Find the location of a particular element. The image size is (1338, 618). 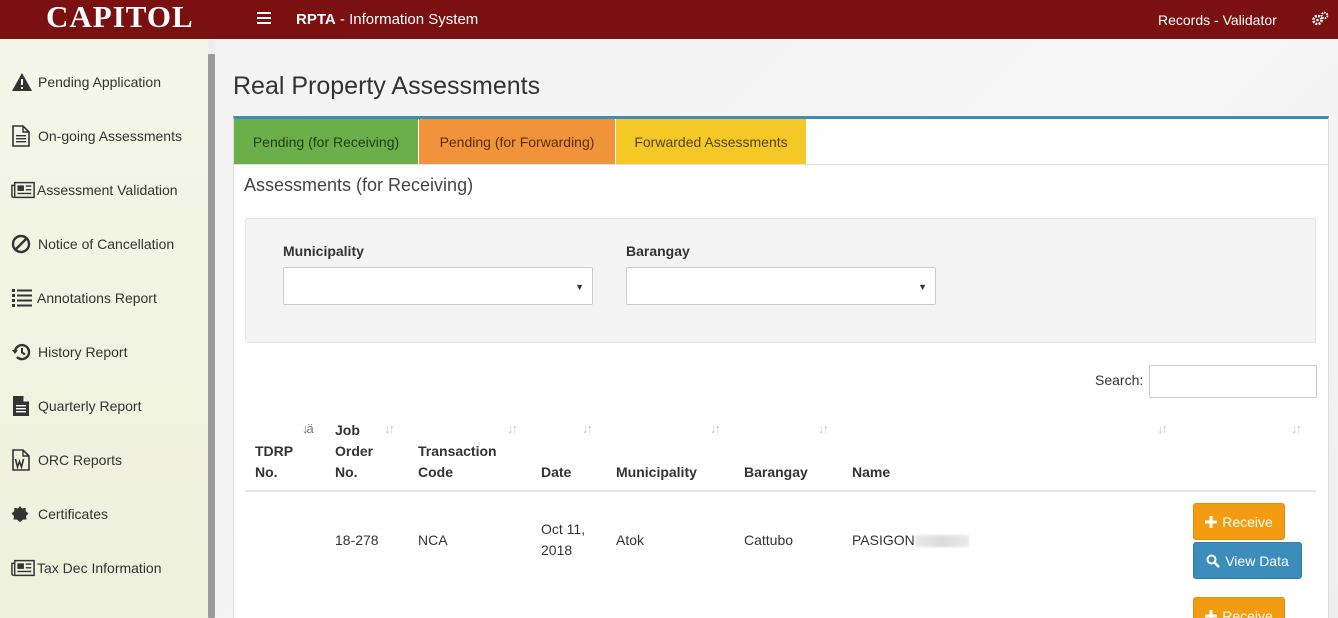

cell-job-order-no: 18-278 is located at coordinates (357, 540).